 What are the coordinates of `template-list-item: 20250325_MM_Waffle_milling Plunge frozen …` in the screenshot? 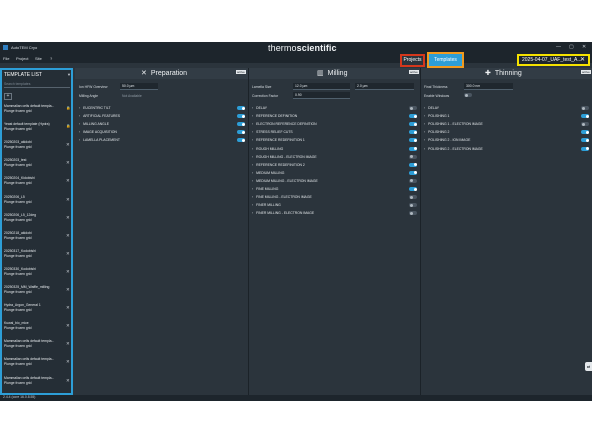 It's located at (37, 292).